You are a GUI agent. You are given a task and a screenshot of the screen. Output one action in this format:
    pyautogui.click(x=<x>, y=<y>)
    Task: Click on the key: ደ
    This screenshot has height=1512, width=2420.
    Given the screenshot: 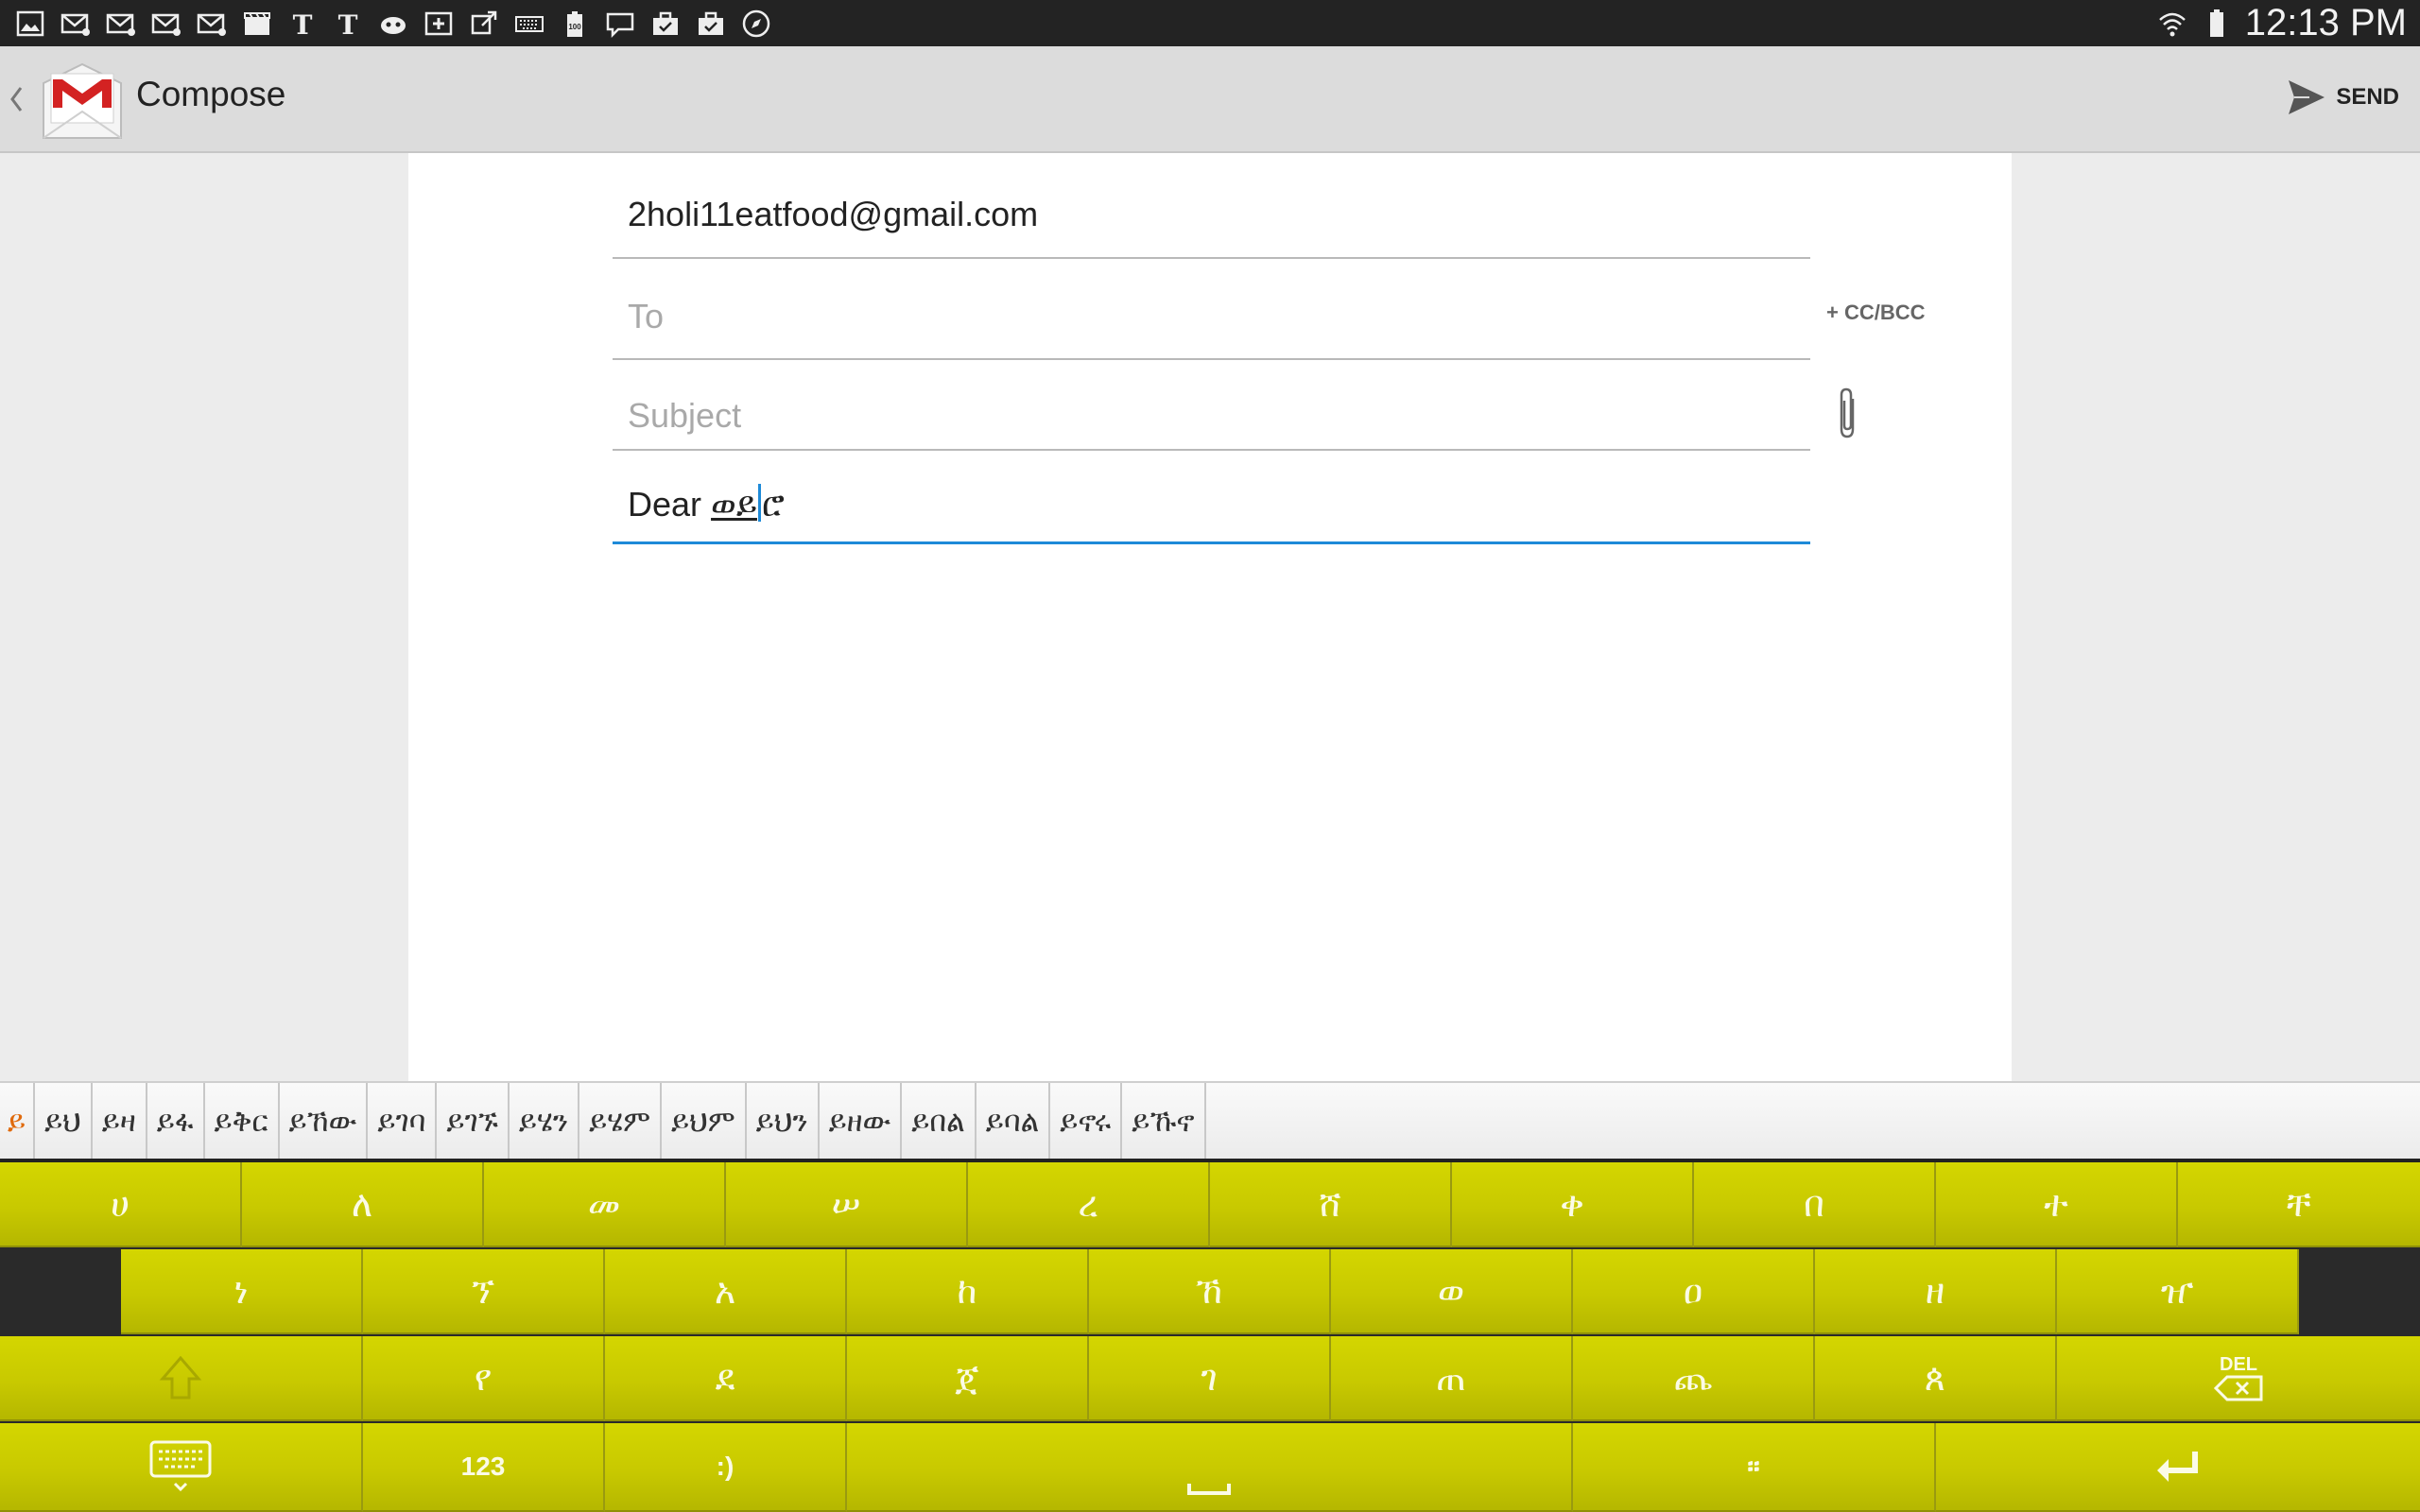 What is the action you would take?
    pyautogui.click(x=726, y=1378)
    